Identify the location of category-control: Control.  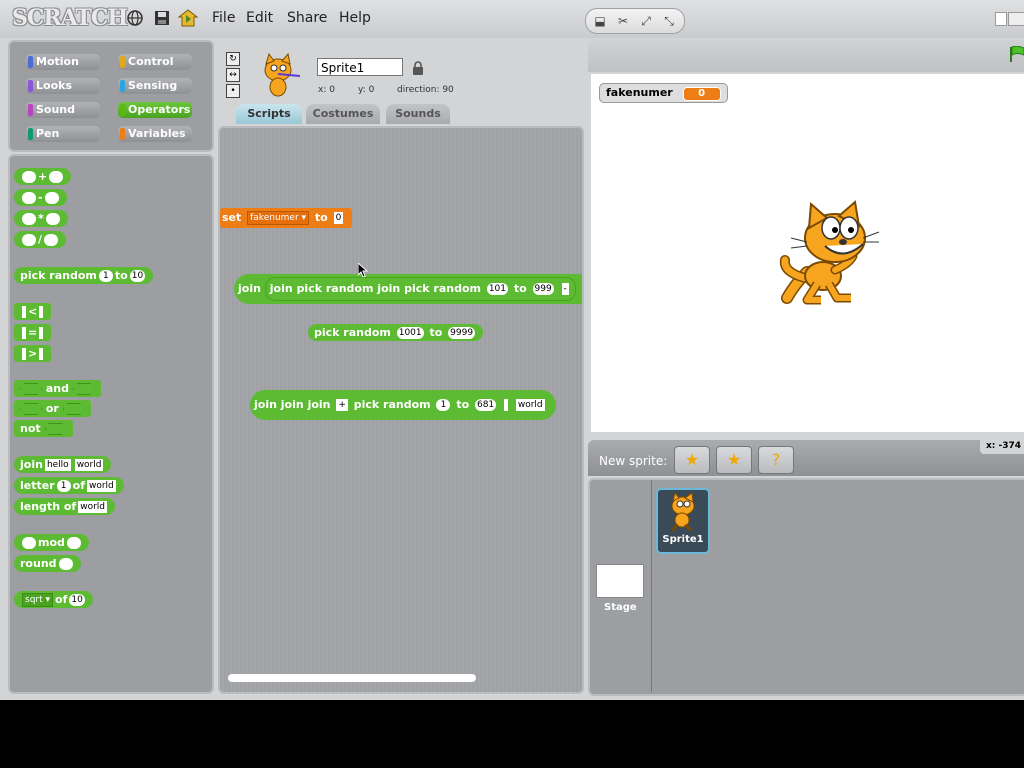
(155, 62).